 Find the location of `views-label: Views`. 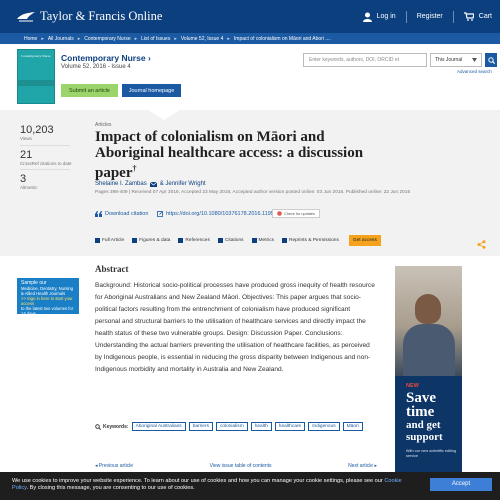

views-label: Views is located at coordinates (26, 138).